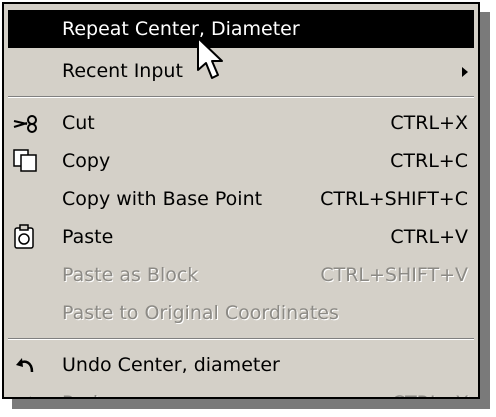 The height and width of the screenshot is (417, 496). I want to click on scissors-icon, so click(26, 123).